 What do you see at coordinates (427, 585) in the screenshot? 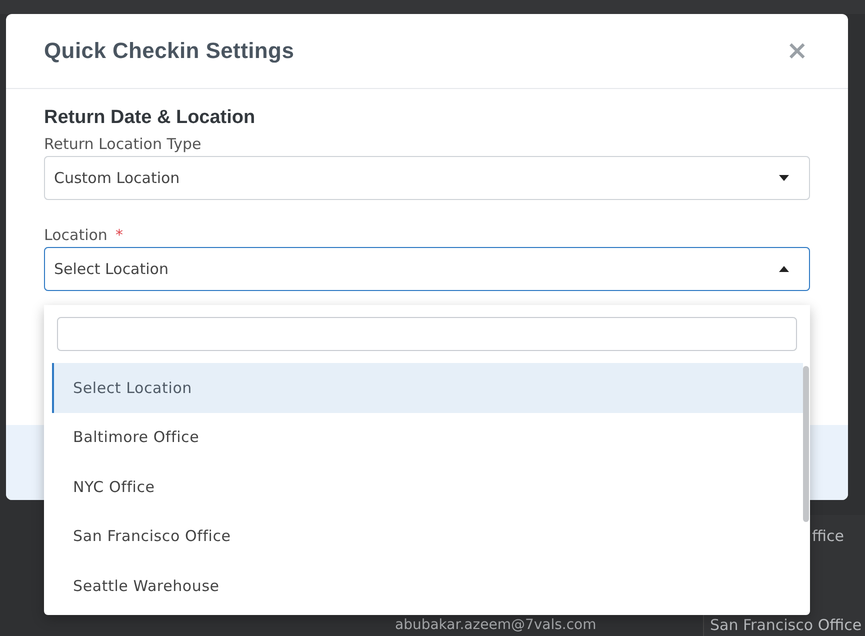
I see `dropdown-option: Seattle Warehouse` at bounding box center [427, 585].